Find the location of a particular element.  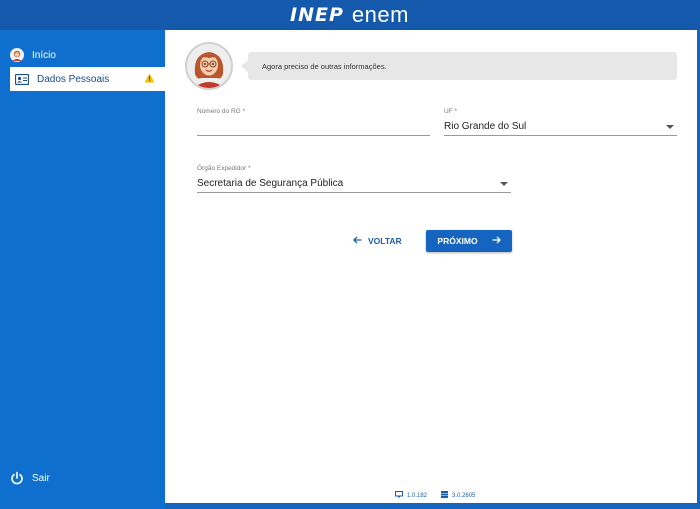

client-version-text: 1.0.182 is located at coordinates (417, 495).